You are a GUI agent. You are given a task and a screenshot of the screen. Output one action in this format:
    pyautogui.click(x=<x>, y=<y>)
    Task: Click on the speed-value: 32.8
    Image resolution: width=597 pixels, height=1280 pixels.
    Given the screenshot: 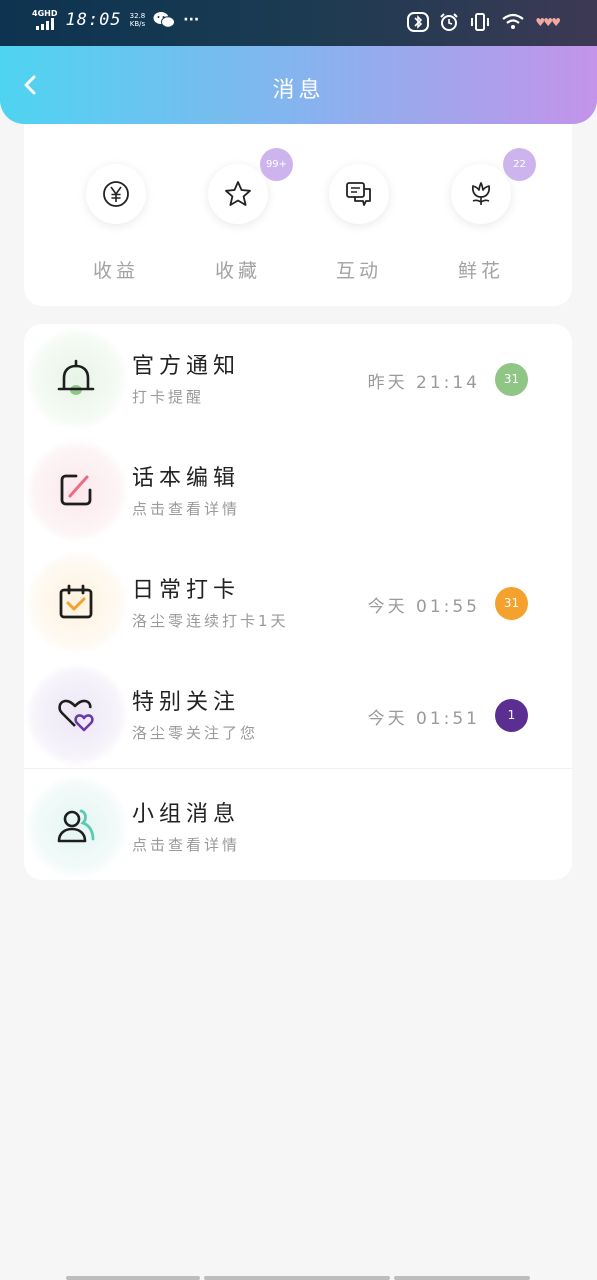 What is the action you would take?
    pyautogui.click(x=137, y=16)
    